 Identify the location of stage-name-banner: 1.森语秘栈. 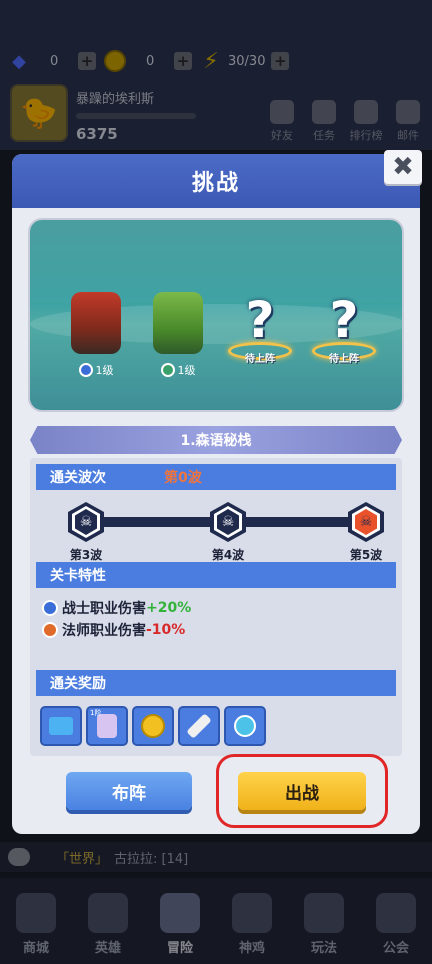
(216, 440).